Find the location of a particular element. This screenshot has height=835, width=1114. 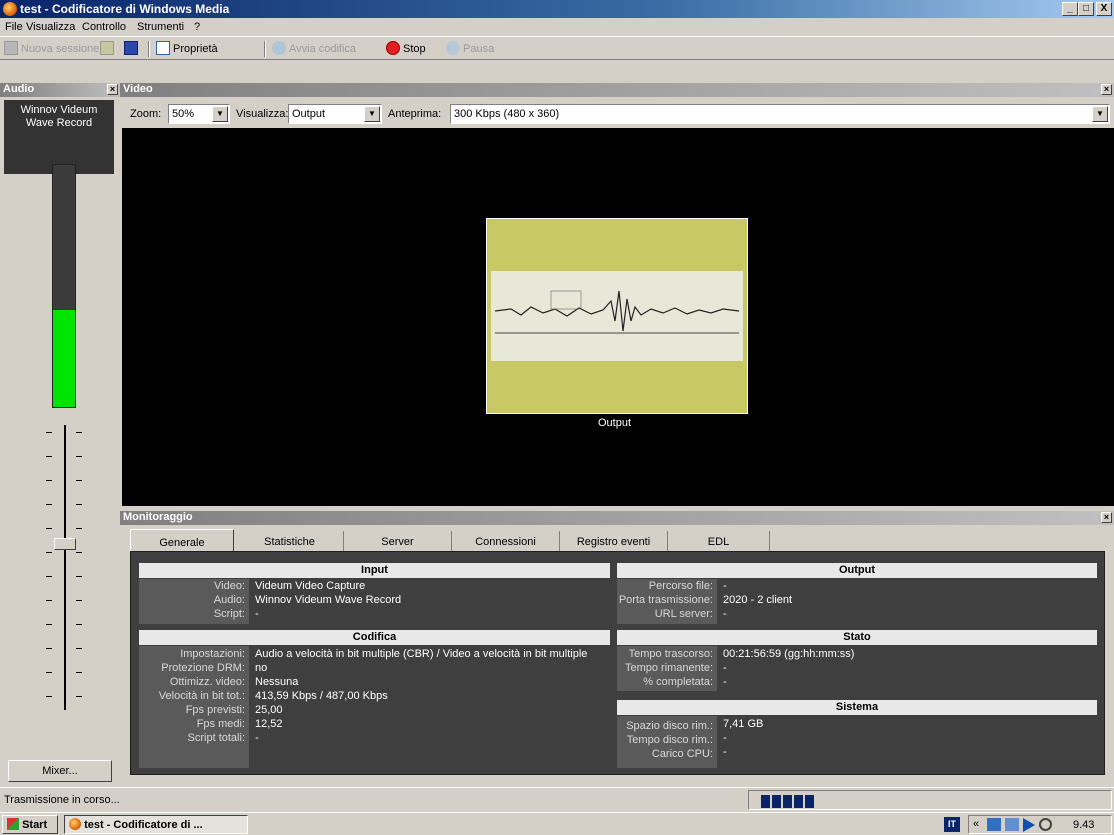

output-porta-key: Porta trasmissione: is located at coordinates (665, 600).